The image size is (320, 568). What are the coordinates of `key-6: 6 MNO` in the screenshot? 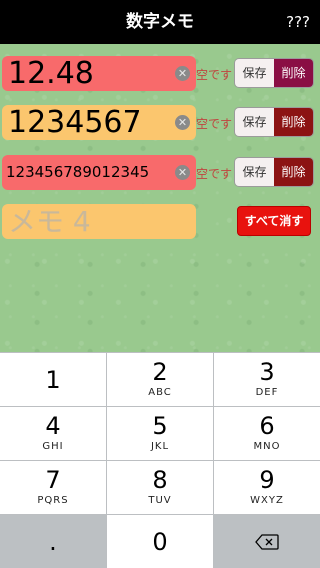 It's located at (267, 433).